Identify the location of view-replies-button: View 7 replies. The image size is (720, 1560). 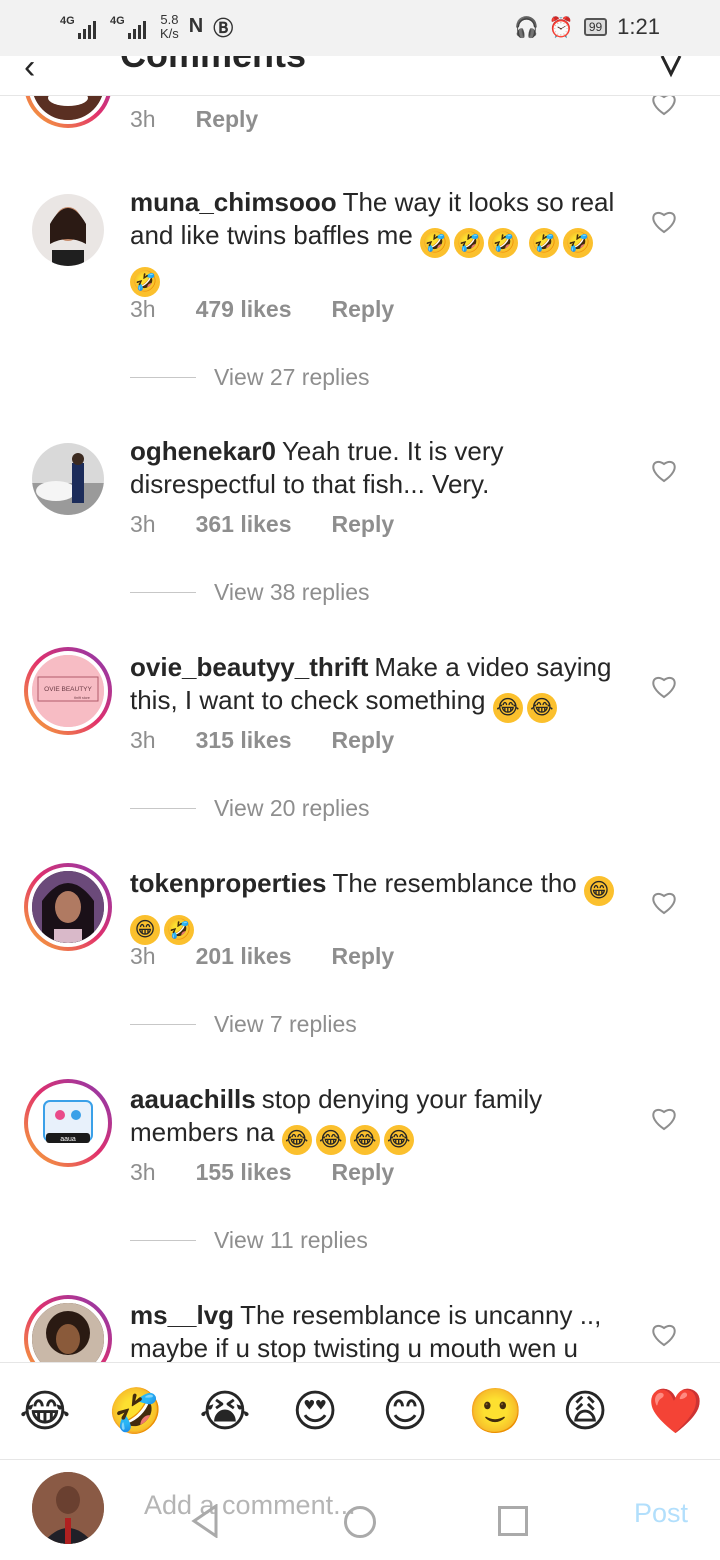
(243, 1024).